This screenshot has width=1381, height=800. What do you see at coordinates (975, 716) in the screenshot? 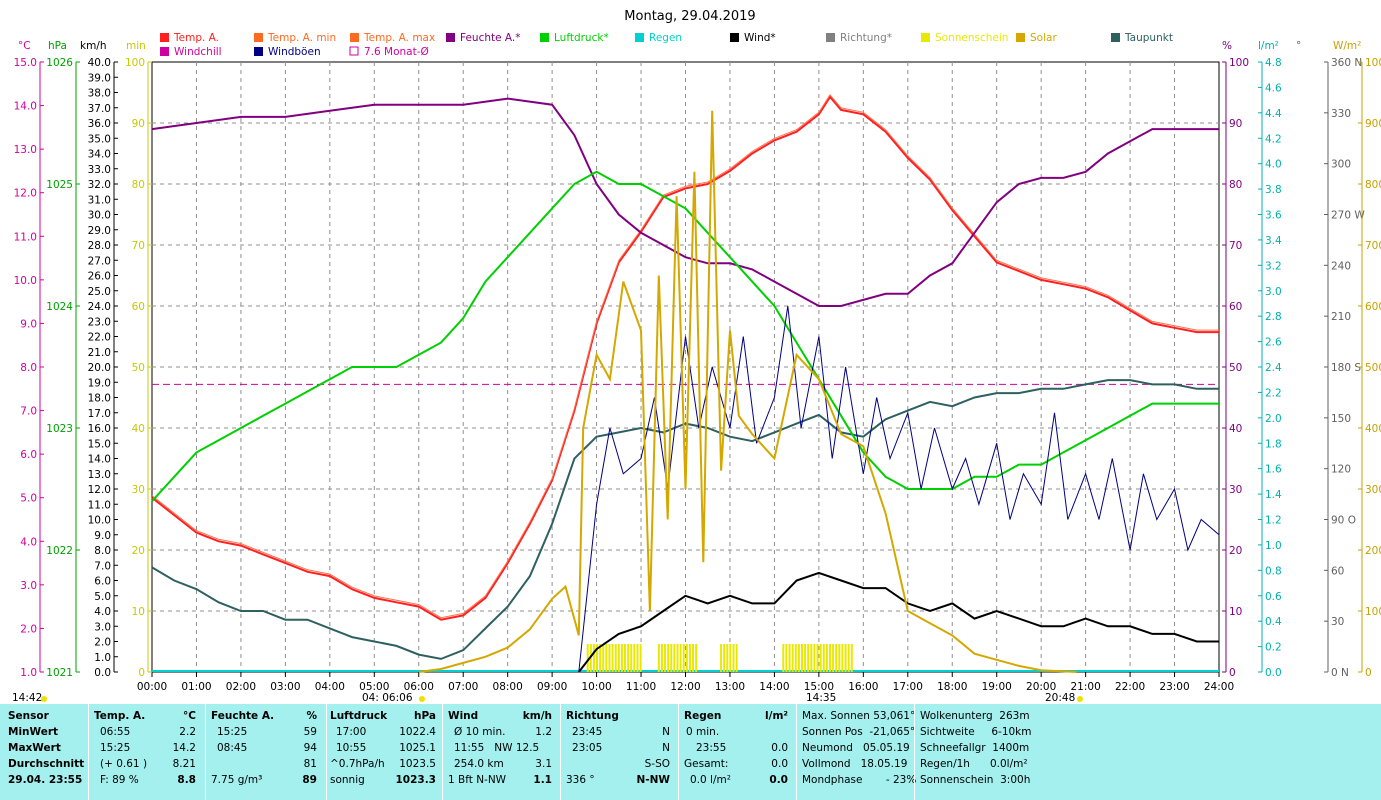
I see `cloud-base: Wolkenunterg 263m` at bounding box center [975, 716].